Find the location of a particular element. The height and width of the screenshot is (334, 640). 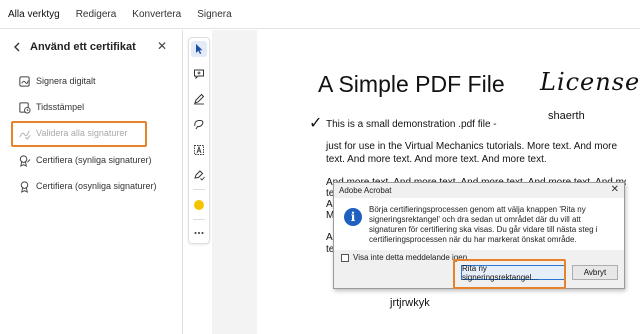

stamp-sign-icon is located at coordinates (199, 175).